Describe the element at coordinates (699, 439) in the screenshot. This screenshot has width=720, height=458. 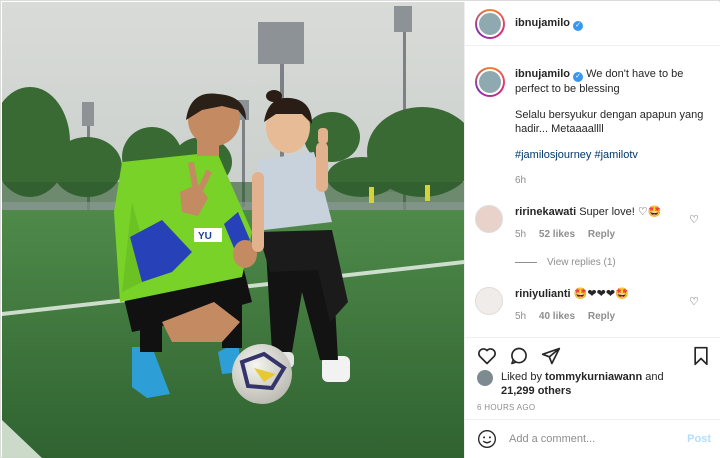
I see `post-comment-button: Post` at that location.